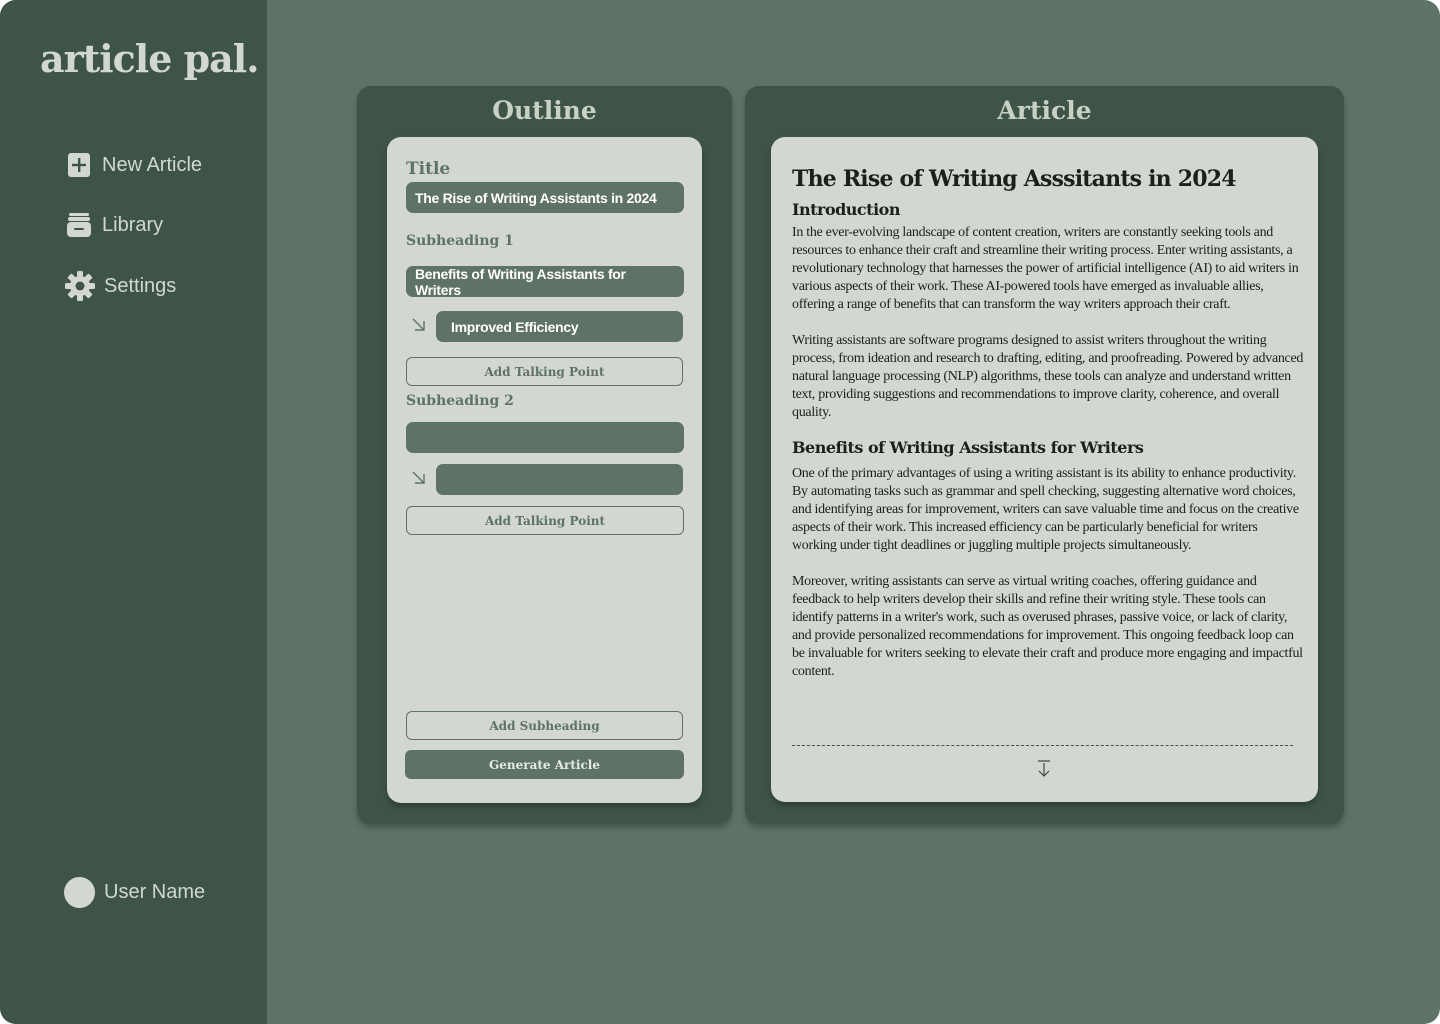 Image resolution: width=1440 pixels, height=1024 pixels. What do you see at coordinates (559, 479) in the screenshot?
I see `talking-point-2-input` at bounding box center [559, 479].